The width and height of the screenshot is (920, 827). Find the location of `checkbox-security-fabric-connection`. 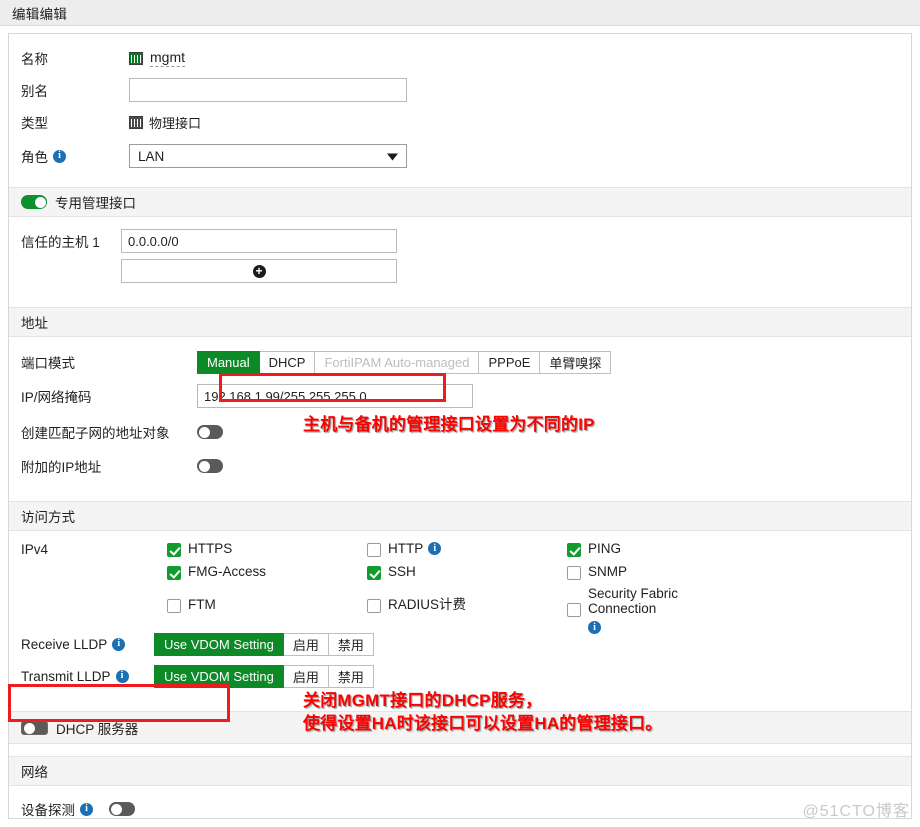

checkbox-security-fabric-connection is located at coordinates (574, 610).